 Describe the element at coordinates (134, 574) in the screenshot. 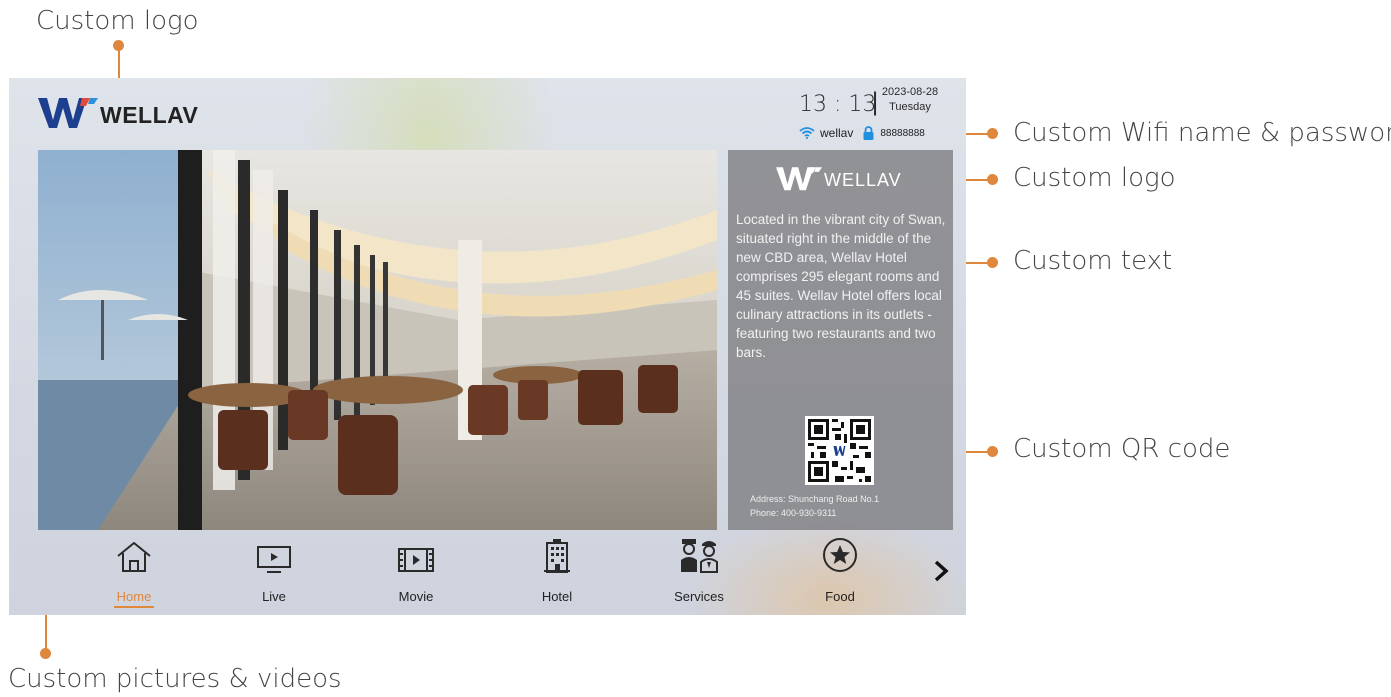

I see `nav-item-home: Home` at that location.